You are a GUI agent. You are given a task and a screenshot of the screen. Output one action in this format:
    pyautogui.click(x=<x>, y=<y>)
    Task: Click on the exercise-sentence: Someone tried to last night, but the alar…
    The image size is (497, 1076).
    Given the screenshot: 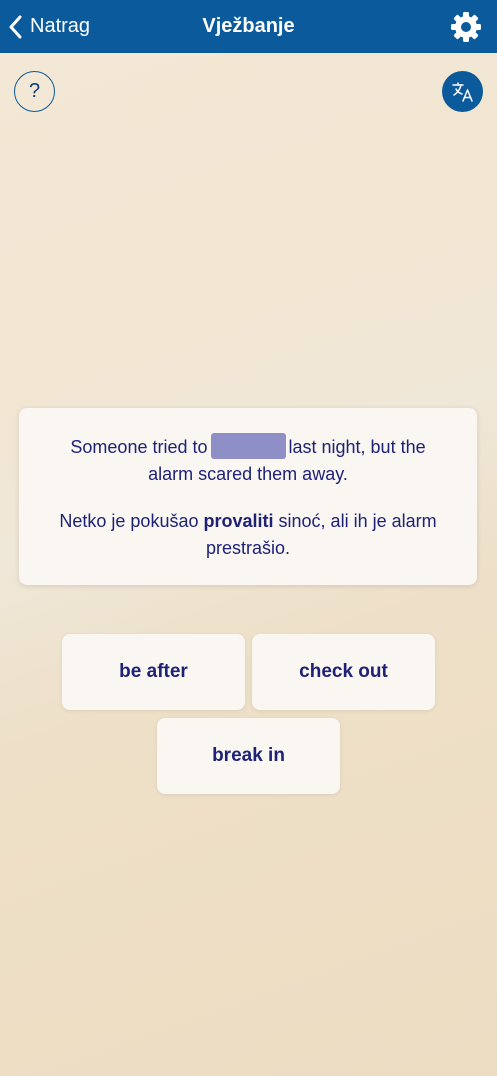 What is the action you would take?
    pyautogui.click(x=248, y=460)
    